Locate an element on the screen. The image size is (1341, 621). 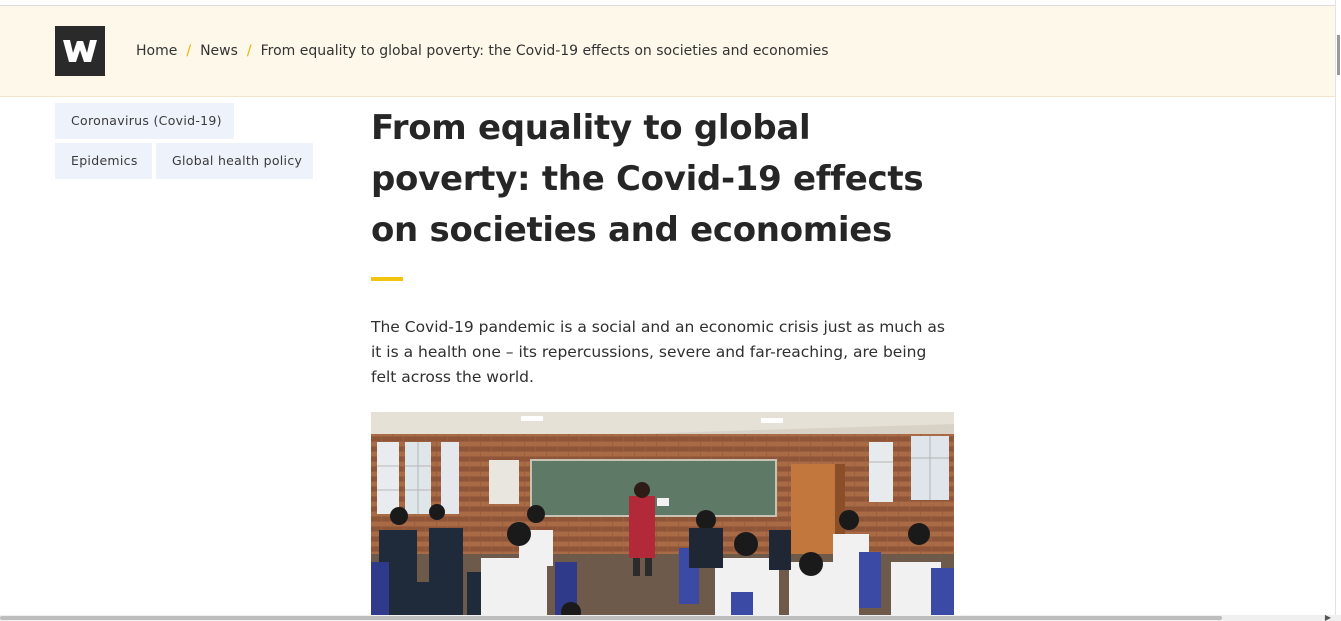
tag-global-health-policy: Global health policy is located at coordinates (234, 161).